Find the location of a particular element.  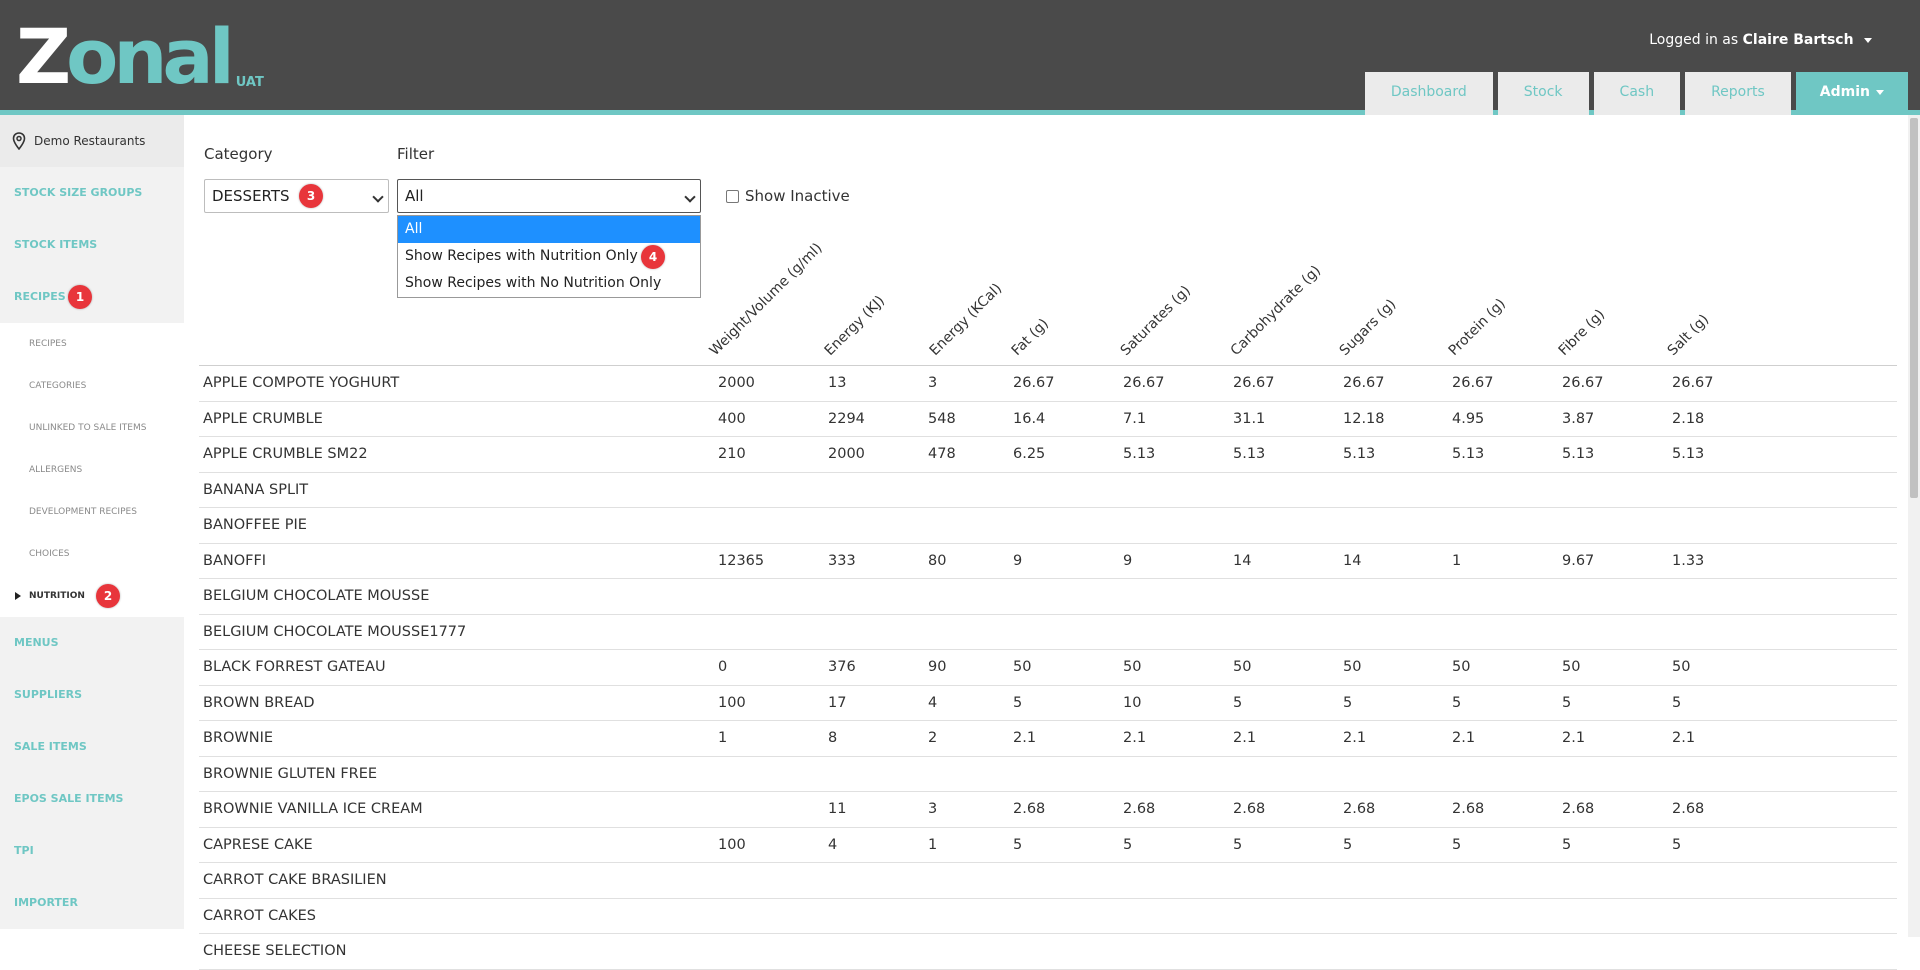

nav-tab-reports: Reports is located at coordinates (1738, 93).